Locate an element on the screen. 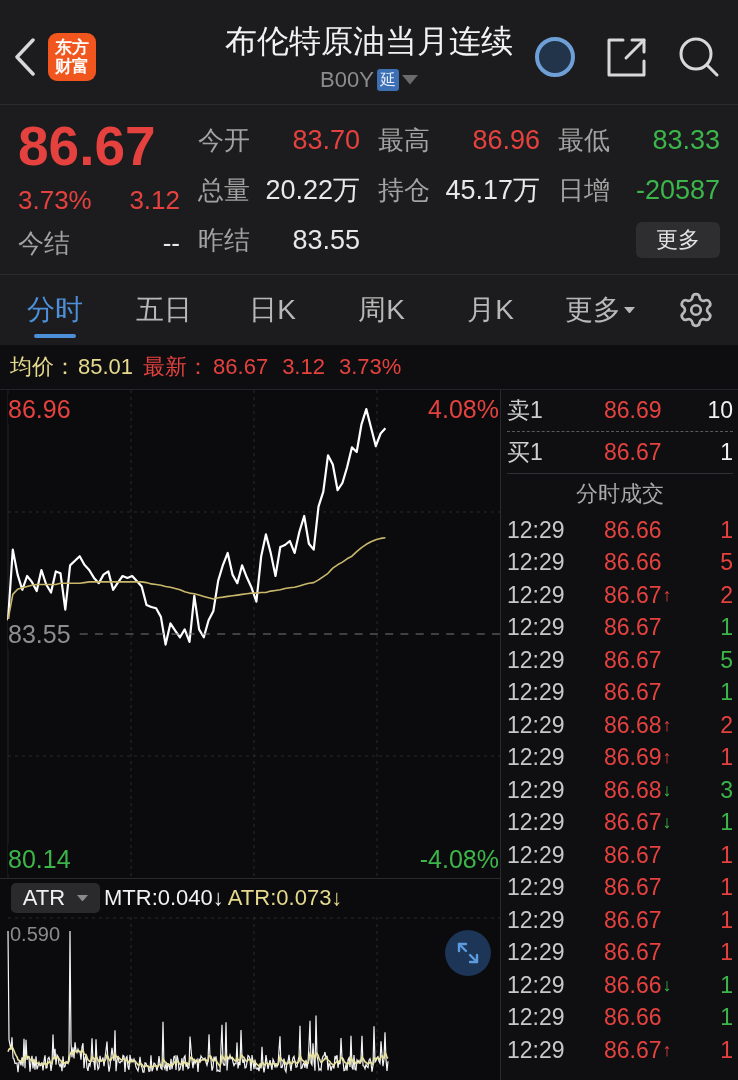  search-icon is located at coordinates (699, 57).